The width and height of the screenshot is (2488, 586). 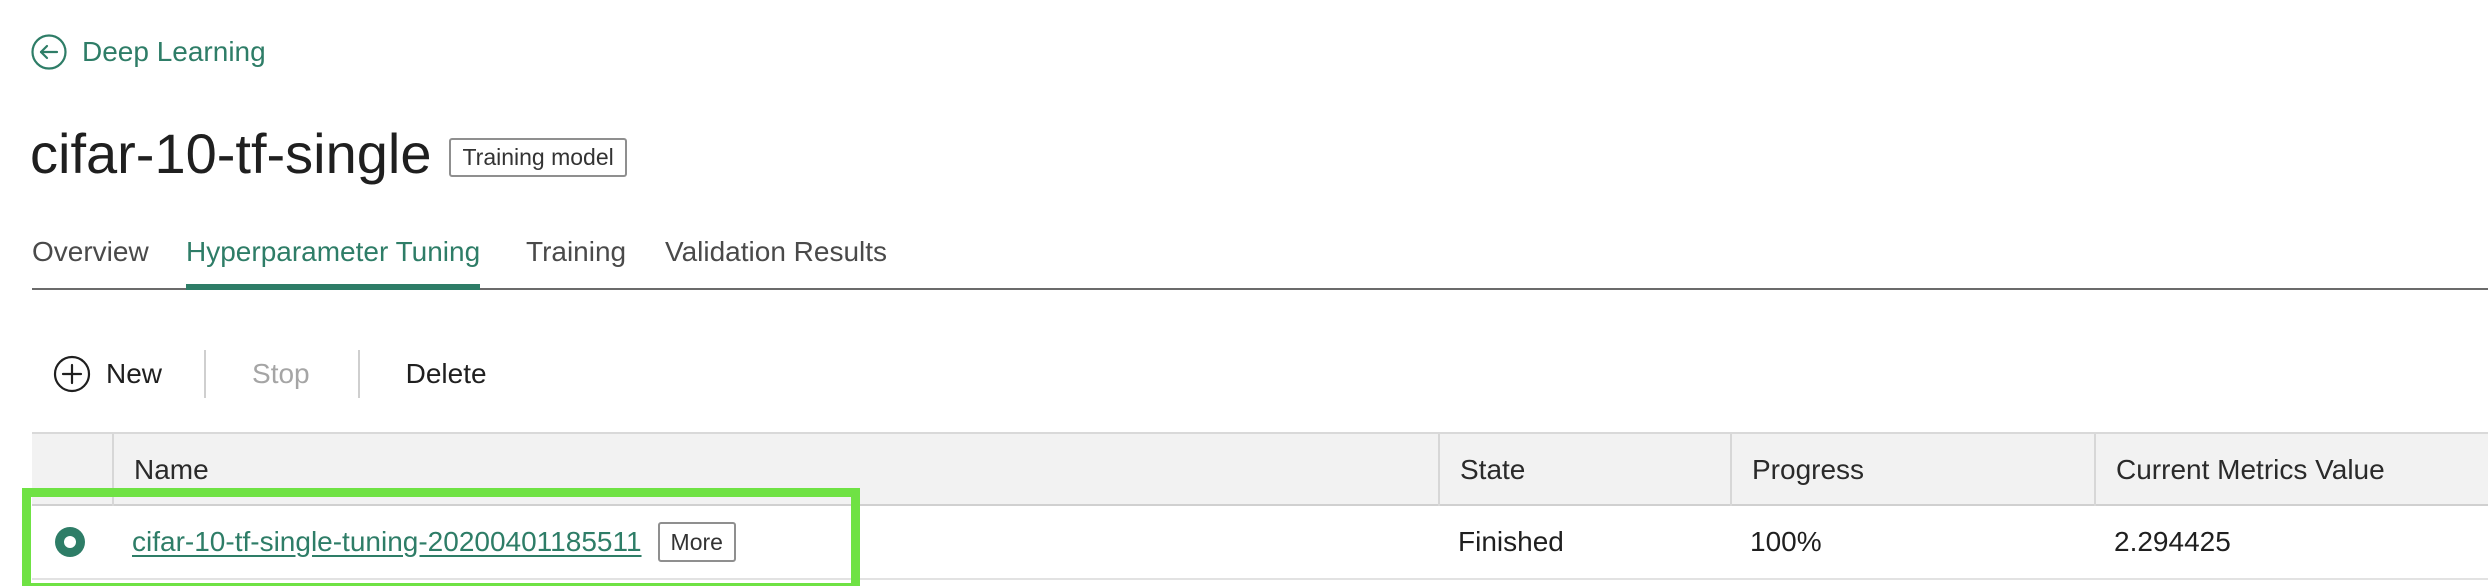 I want to click on stop-button-label: Stop, so click(x=281, y=373).